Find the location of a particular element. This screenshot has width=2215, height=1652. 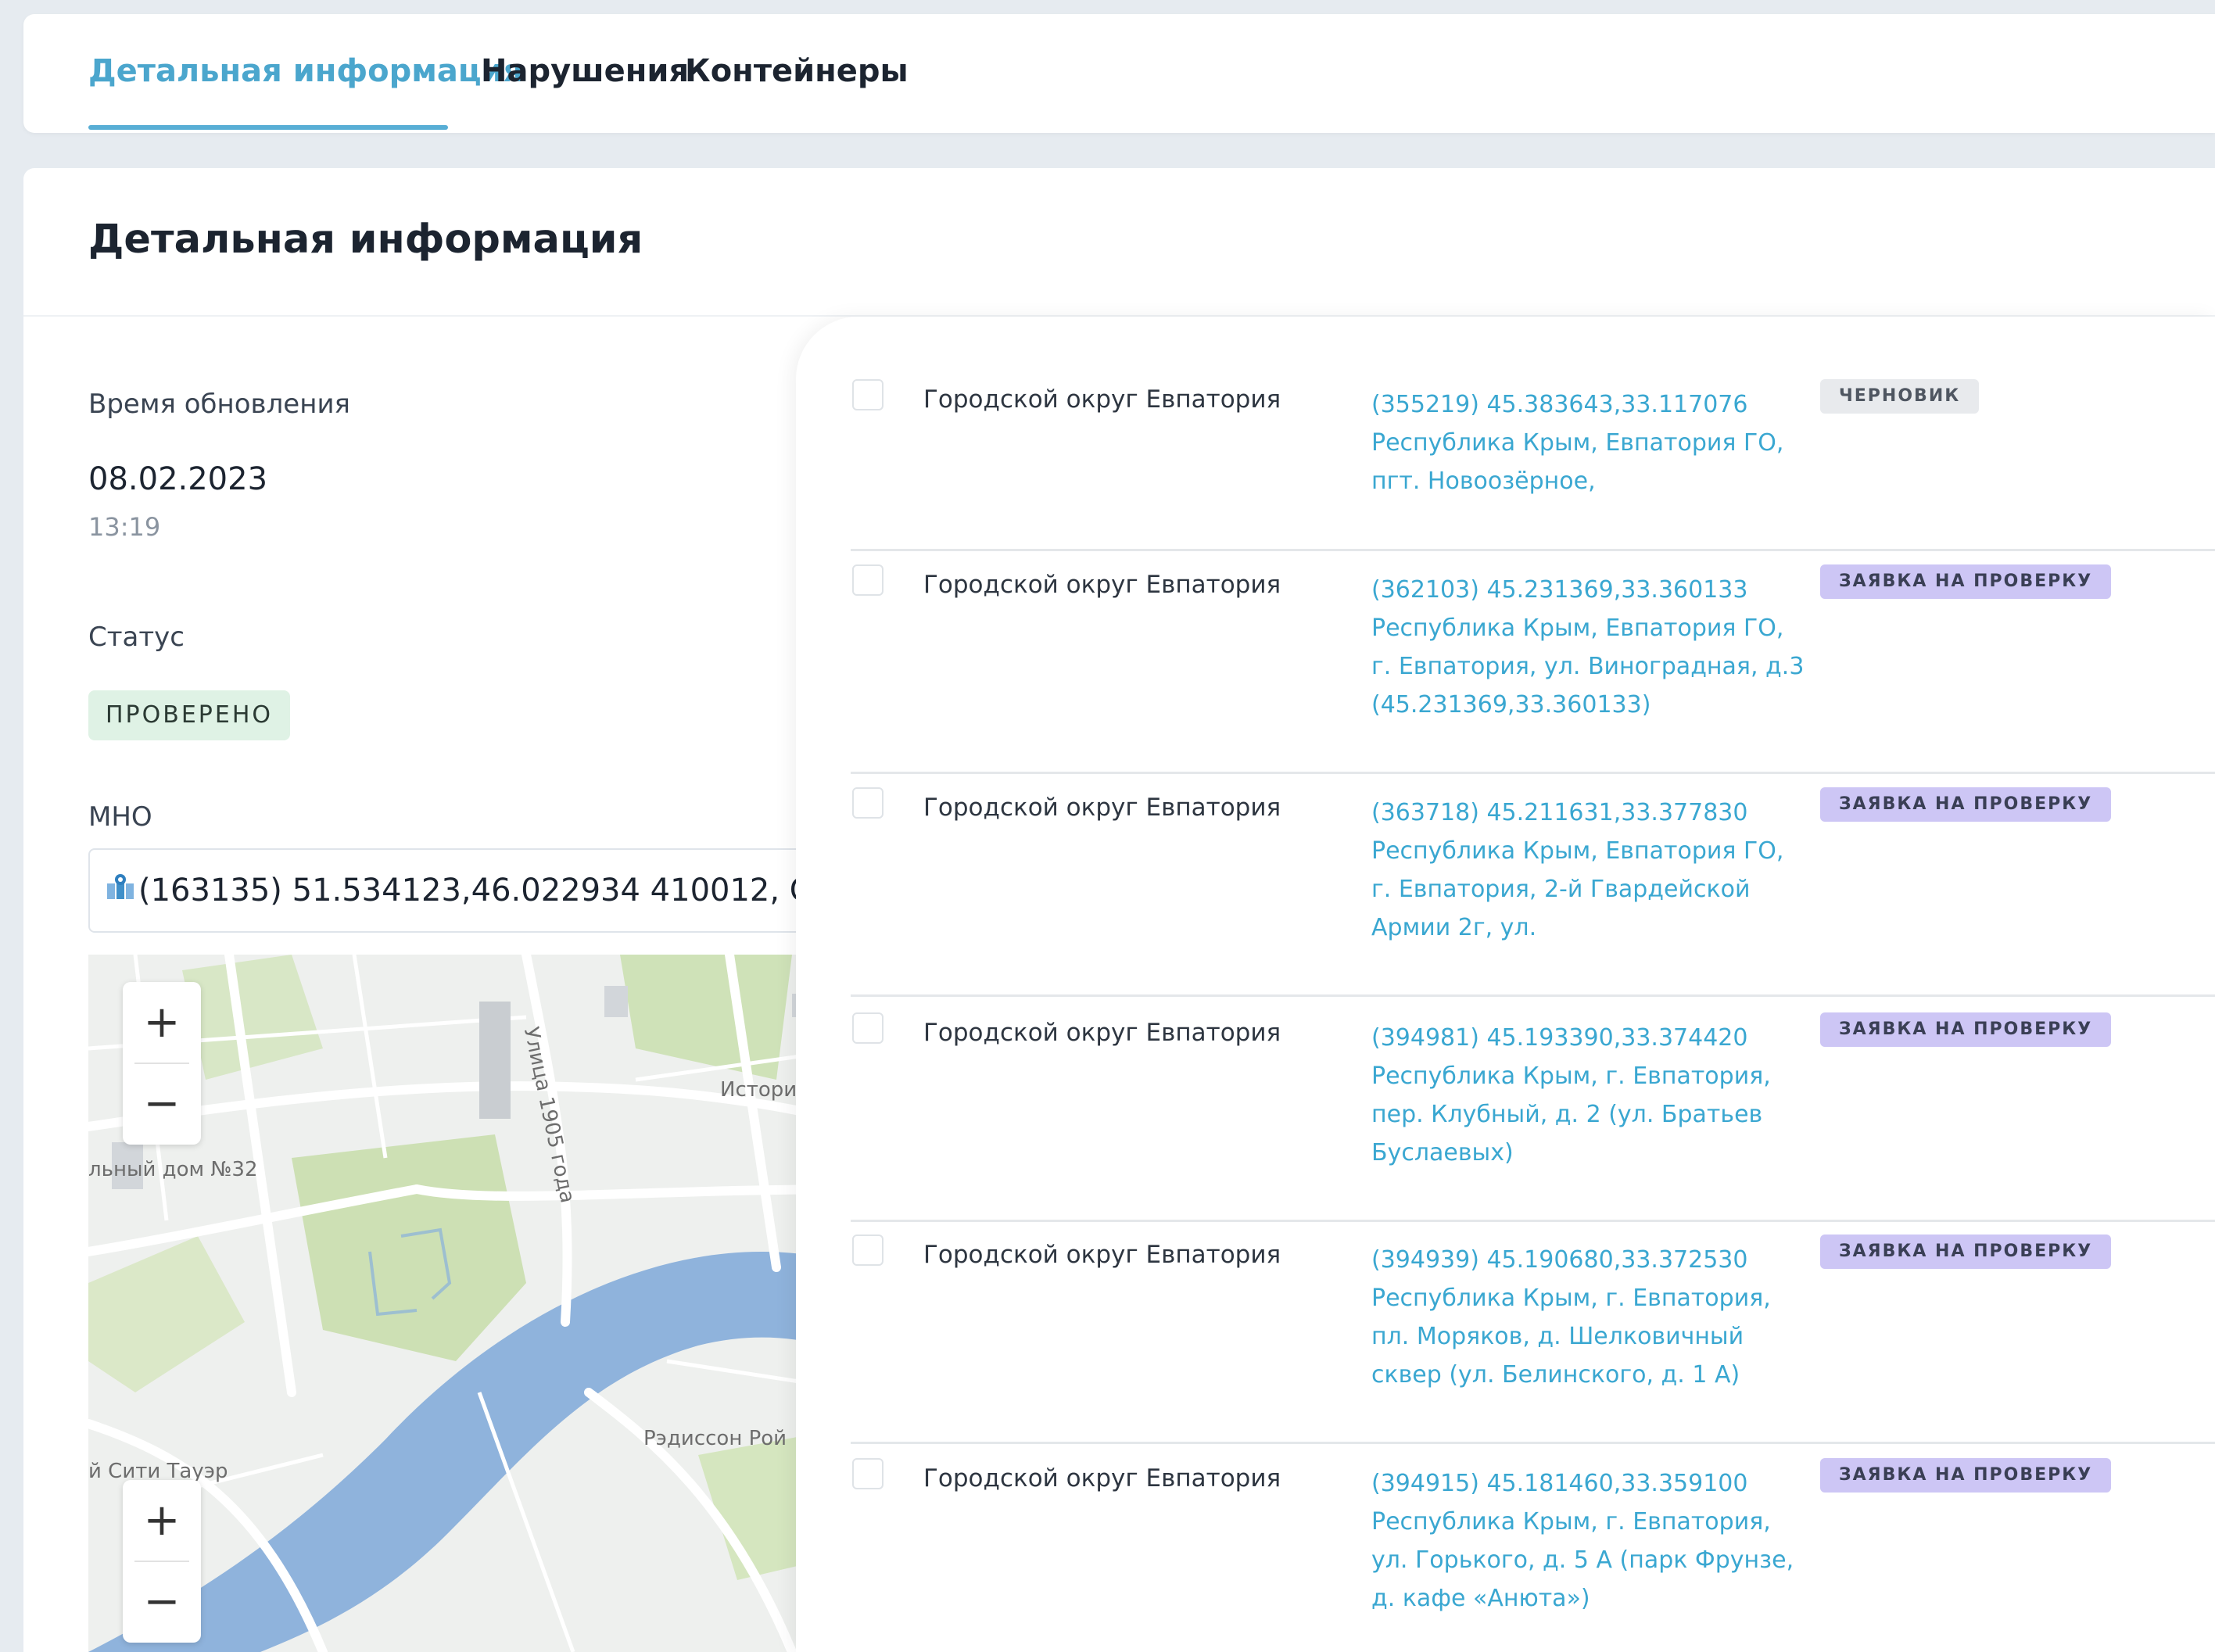

address-line: (362103) 45.231369,33.360133 is located at coordinates (1559, 590).